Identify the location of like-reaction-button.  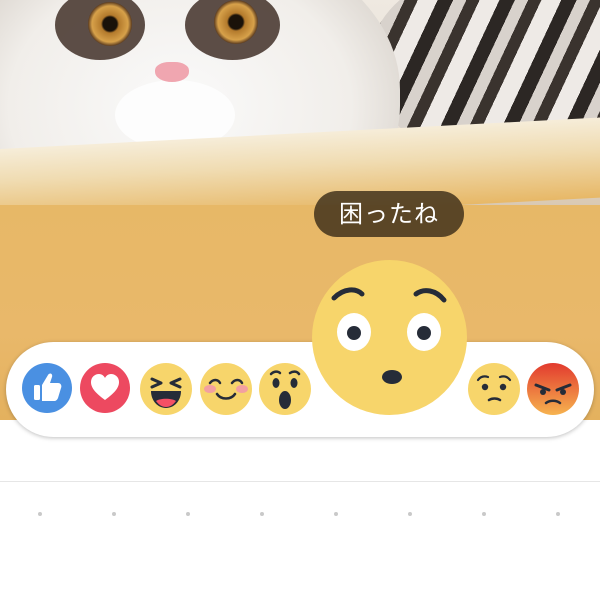
(47, 388).